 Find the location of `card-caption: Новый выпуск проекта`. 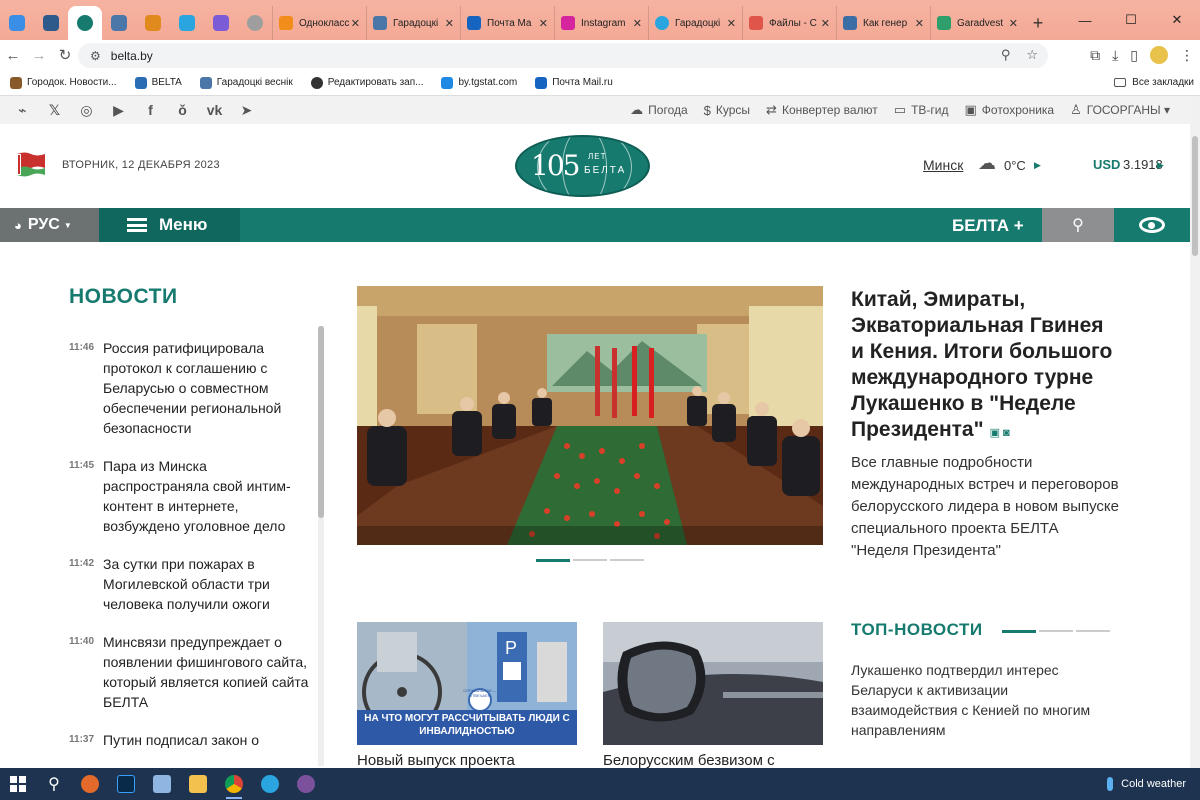

card-caption: Новый выпуск проекта is located at coordinates (436, 760).